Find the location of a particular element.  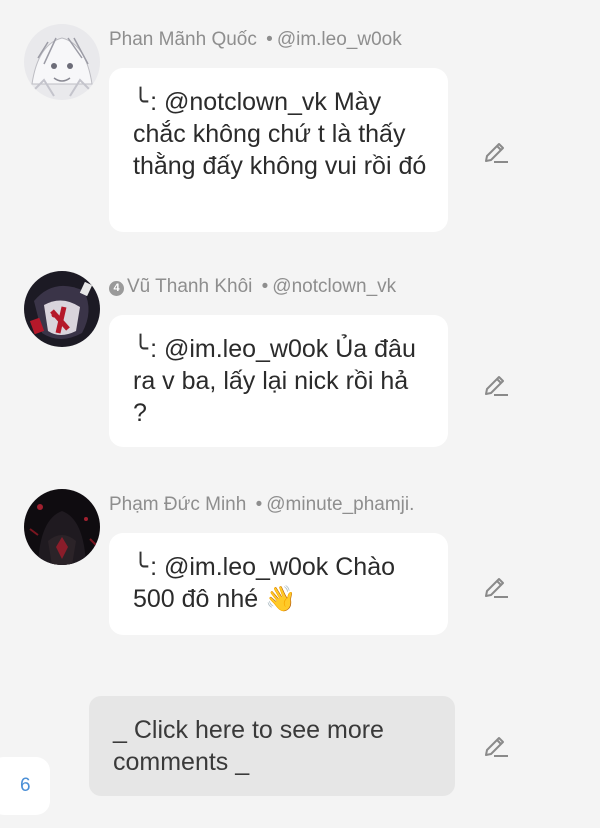

comment-meta: 4 Vũ Thanh Khôi • @notclown_vk is located at coordinates (252, 287).